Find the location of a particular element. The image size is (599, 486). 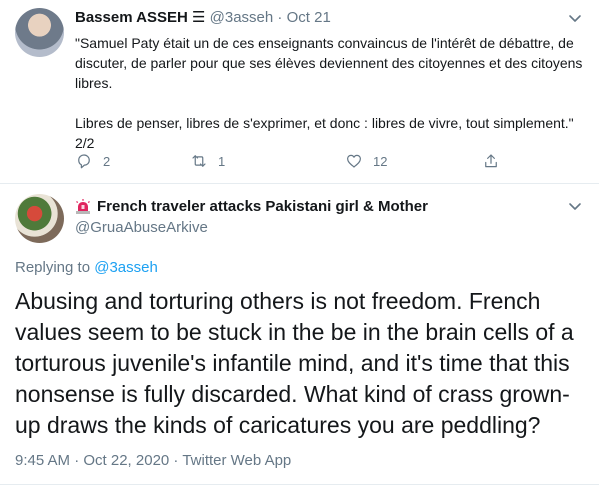

handle: @3asseh is located at coordinates (242, 17).